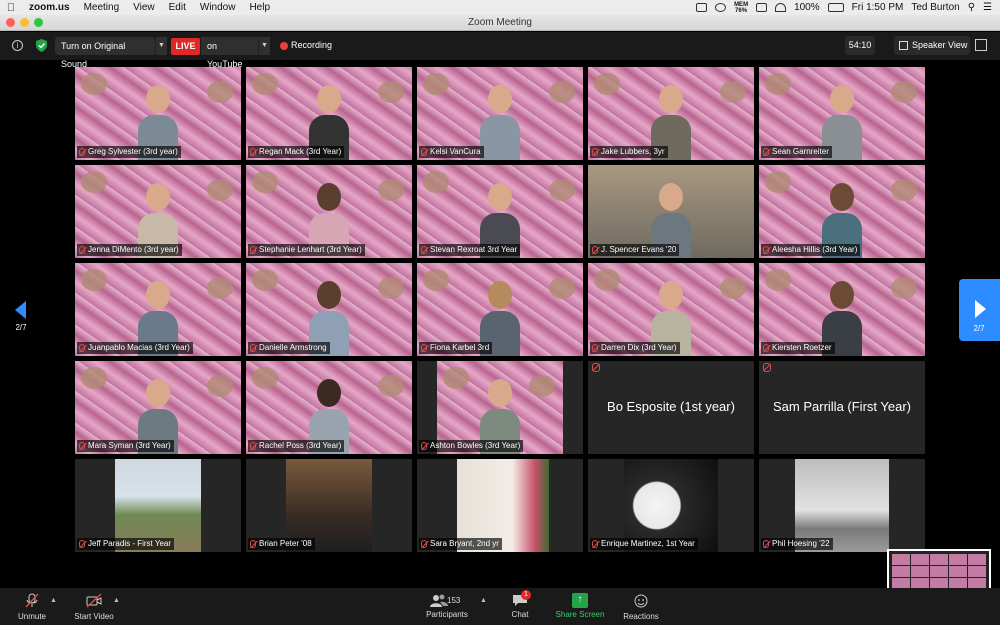 Image resolution: width=1000 pixels, height=625 pixels. What do you see at coordinates (329, 113) in the screenshot?
I see `participant-tile: Regan Mack (3rd Year)` at bounding box center [329, 113].